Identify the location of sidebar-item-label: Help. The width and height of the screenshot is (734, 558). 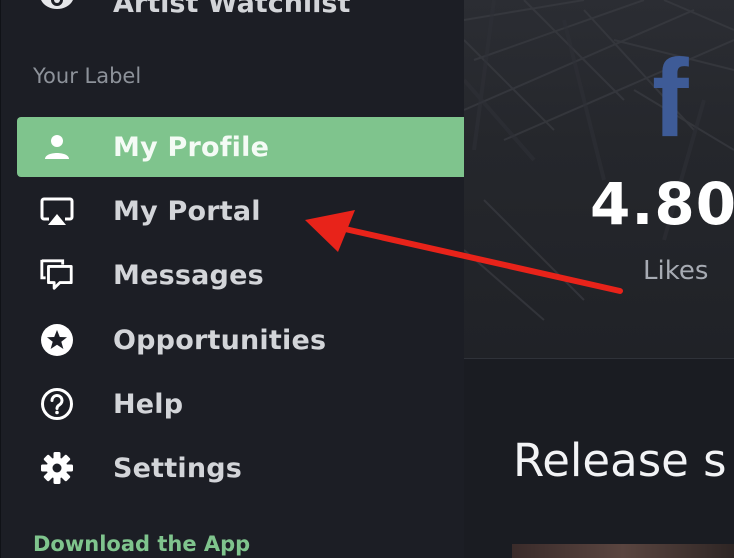
(148, 404).